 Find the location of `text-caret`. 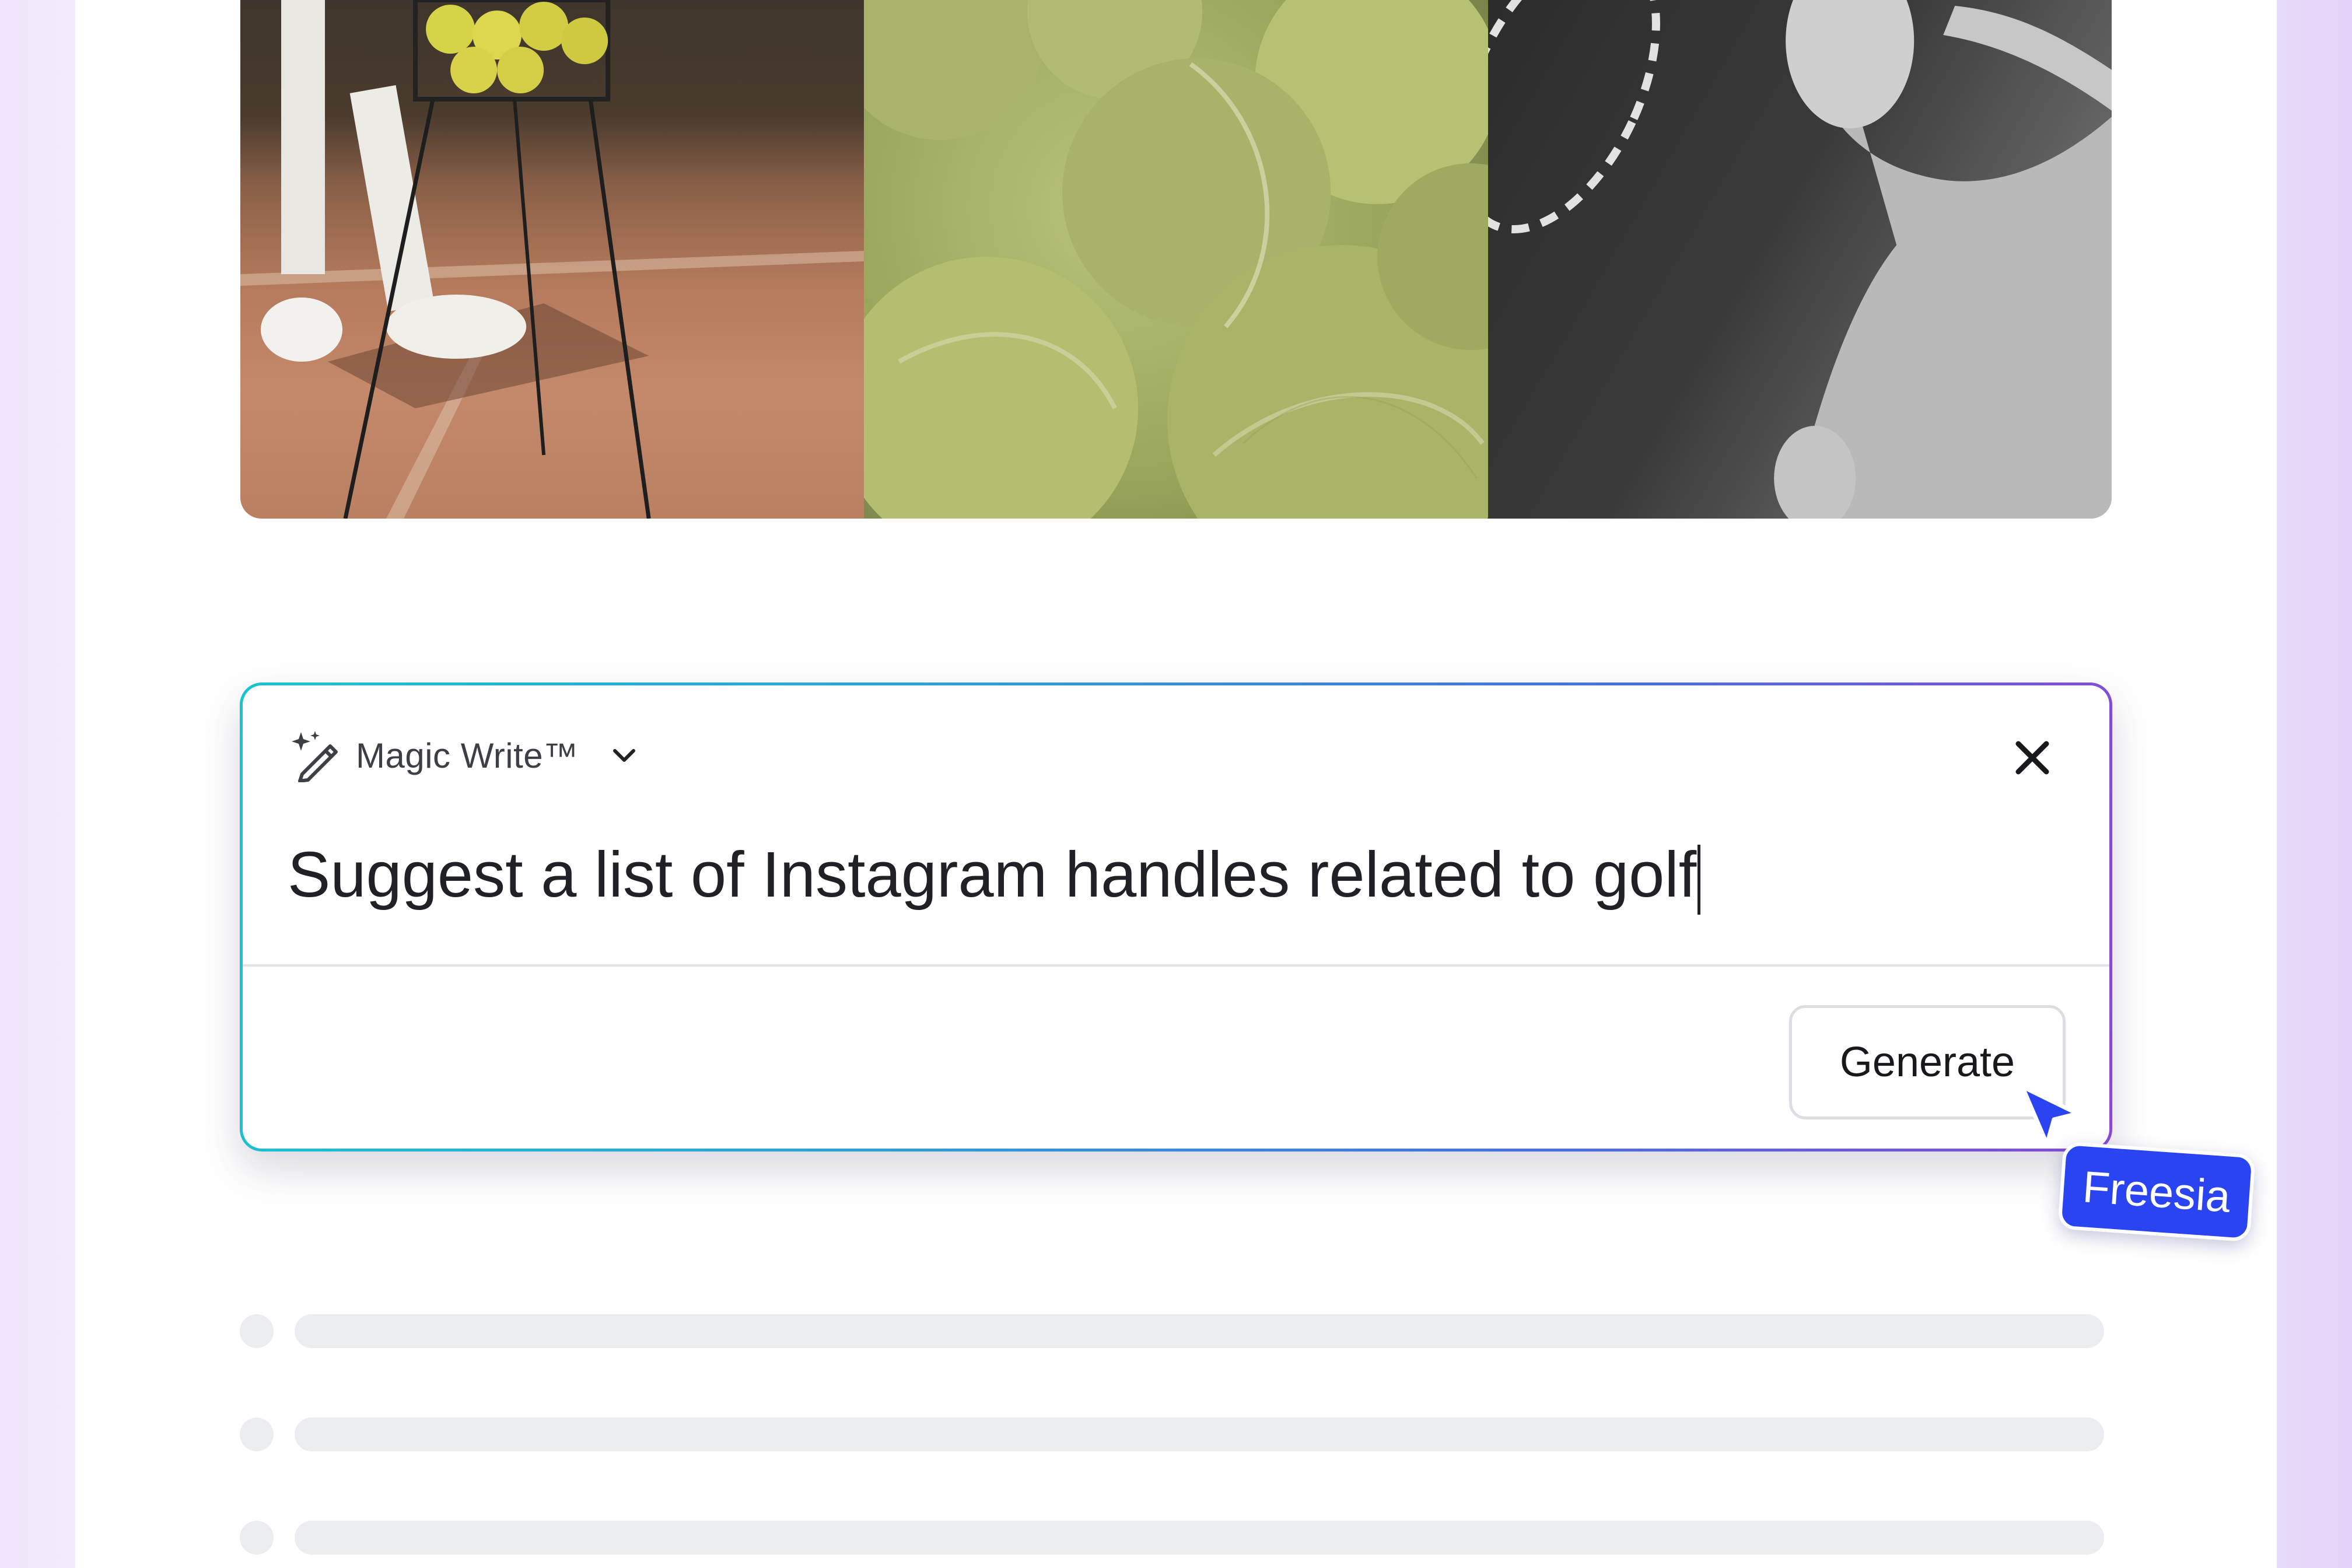

text-caret is located at coordinates (1699, 879).